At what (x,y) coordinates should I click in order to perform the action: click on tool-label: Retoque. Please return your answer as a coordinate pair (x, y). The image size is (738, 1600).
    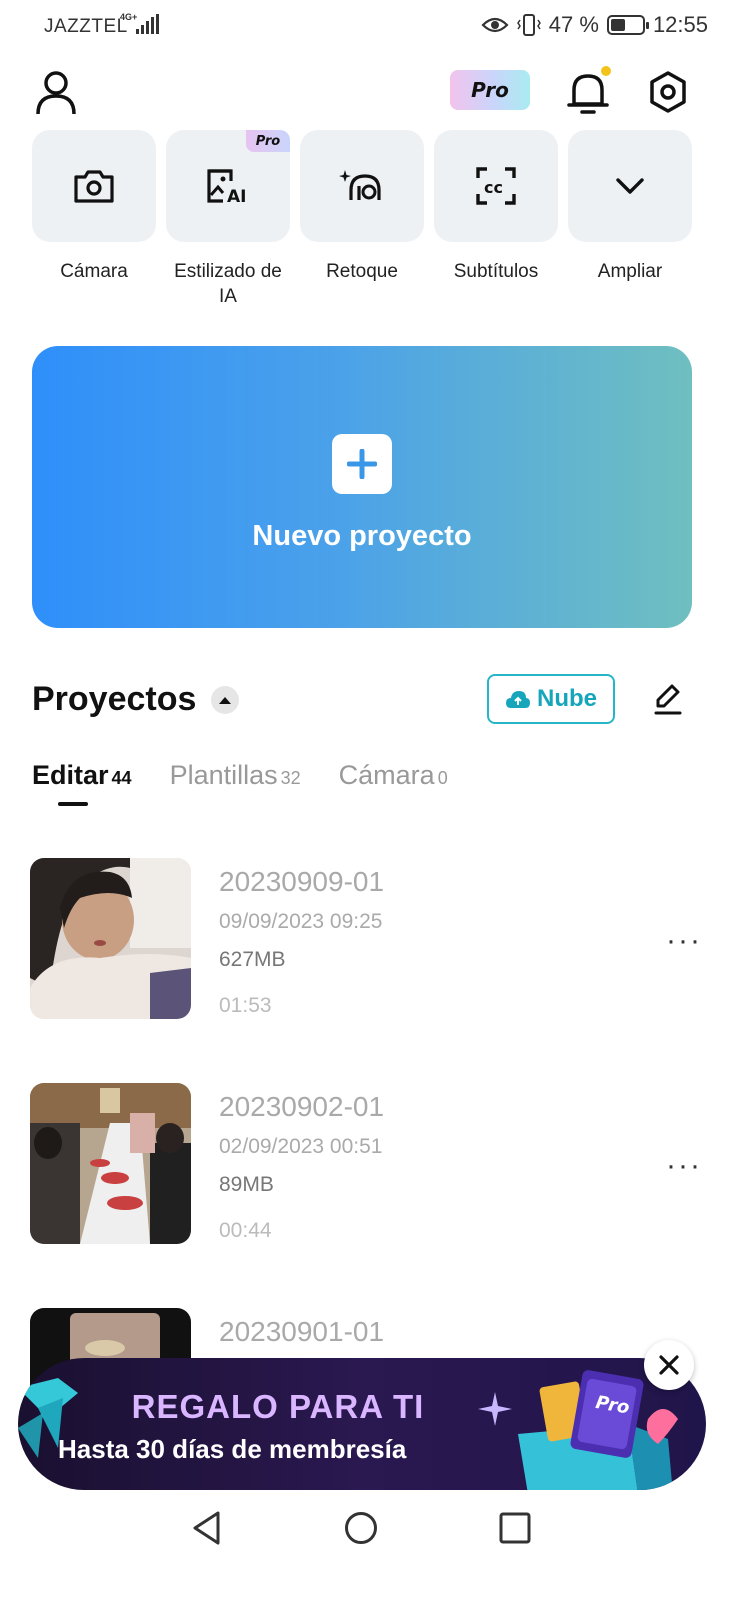
    Looking at the image, I should click on (362, 271).